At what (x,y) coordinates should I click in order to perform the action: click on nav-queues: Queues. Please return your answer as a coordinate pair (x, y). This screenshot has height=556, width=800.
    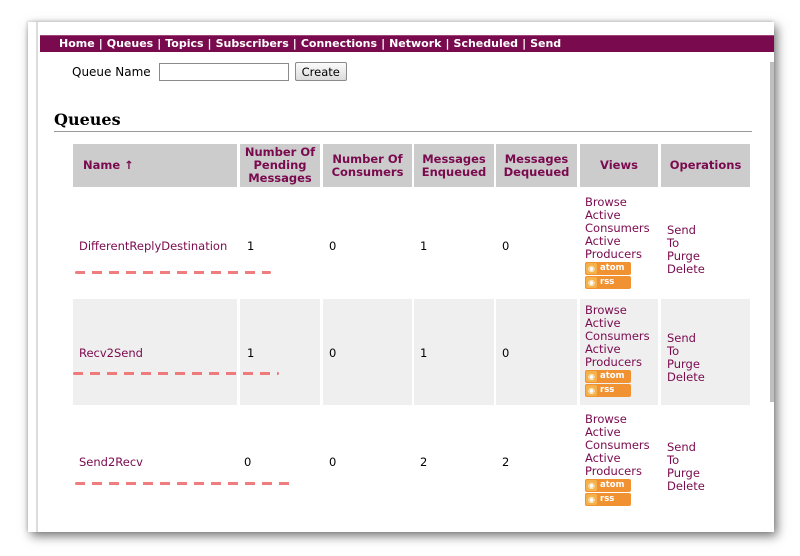
    Looking at the image, I should click on (130, 43).